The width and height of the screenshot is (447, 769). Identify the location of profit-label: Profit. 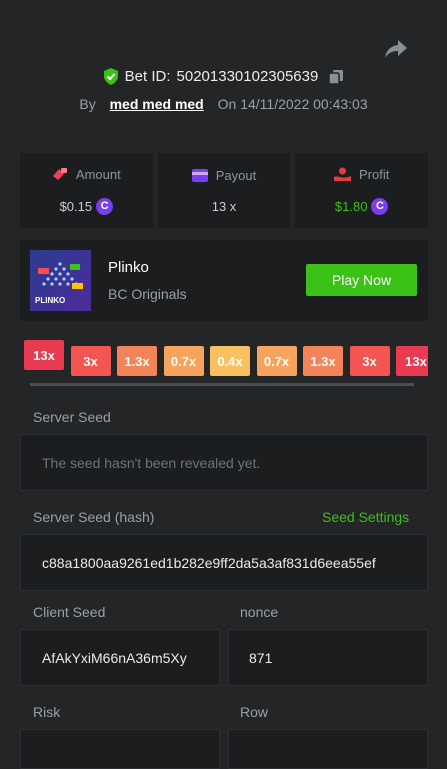
(374, 174).